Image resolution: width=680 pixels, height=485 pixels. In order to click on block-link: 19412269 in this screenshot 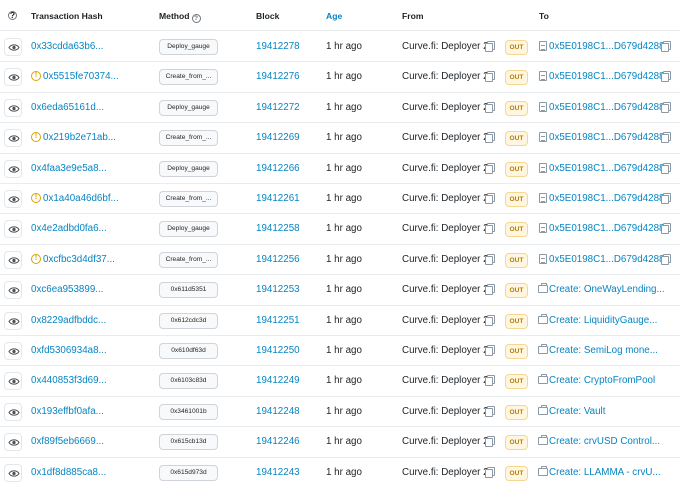, I will do `click(278, 137)`.